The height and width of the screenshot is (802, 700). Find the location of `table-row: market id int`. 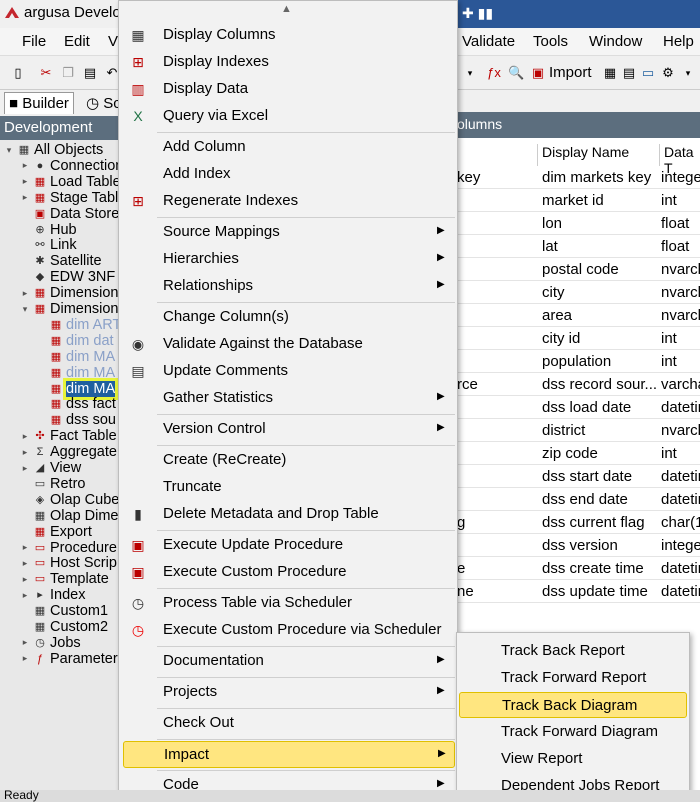

table-row: market id int is located at coordinates (577, 200).